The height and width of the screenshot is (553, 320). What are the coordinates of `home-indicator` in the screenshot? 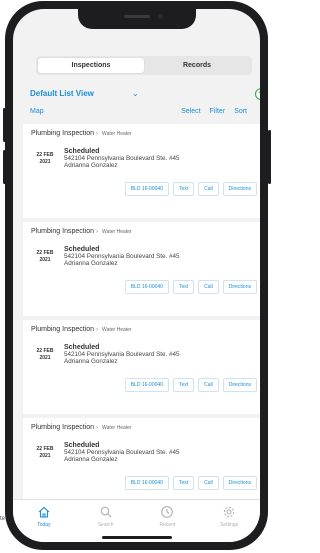 It's located at (136, 537).